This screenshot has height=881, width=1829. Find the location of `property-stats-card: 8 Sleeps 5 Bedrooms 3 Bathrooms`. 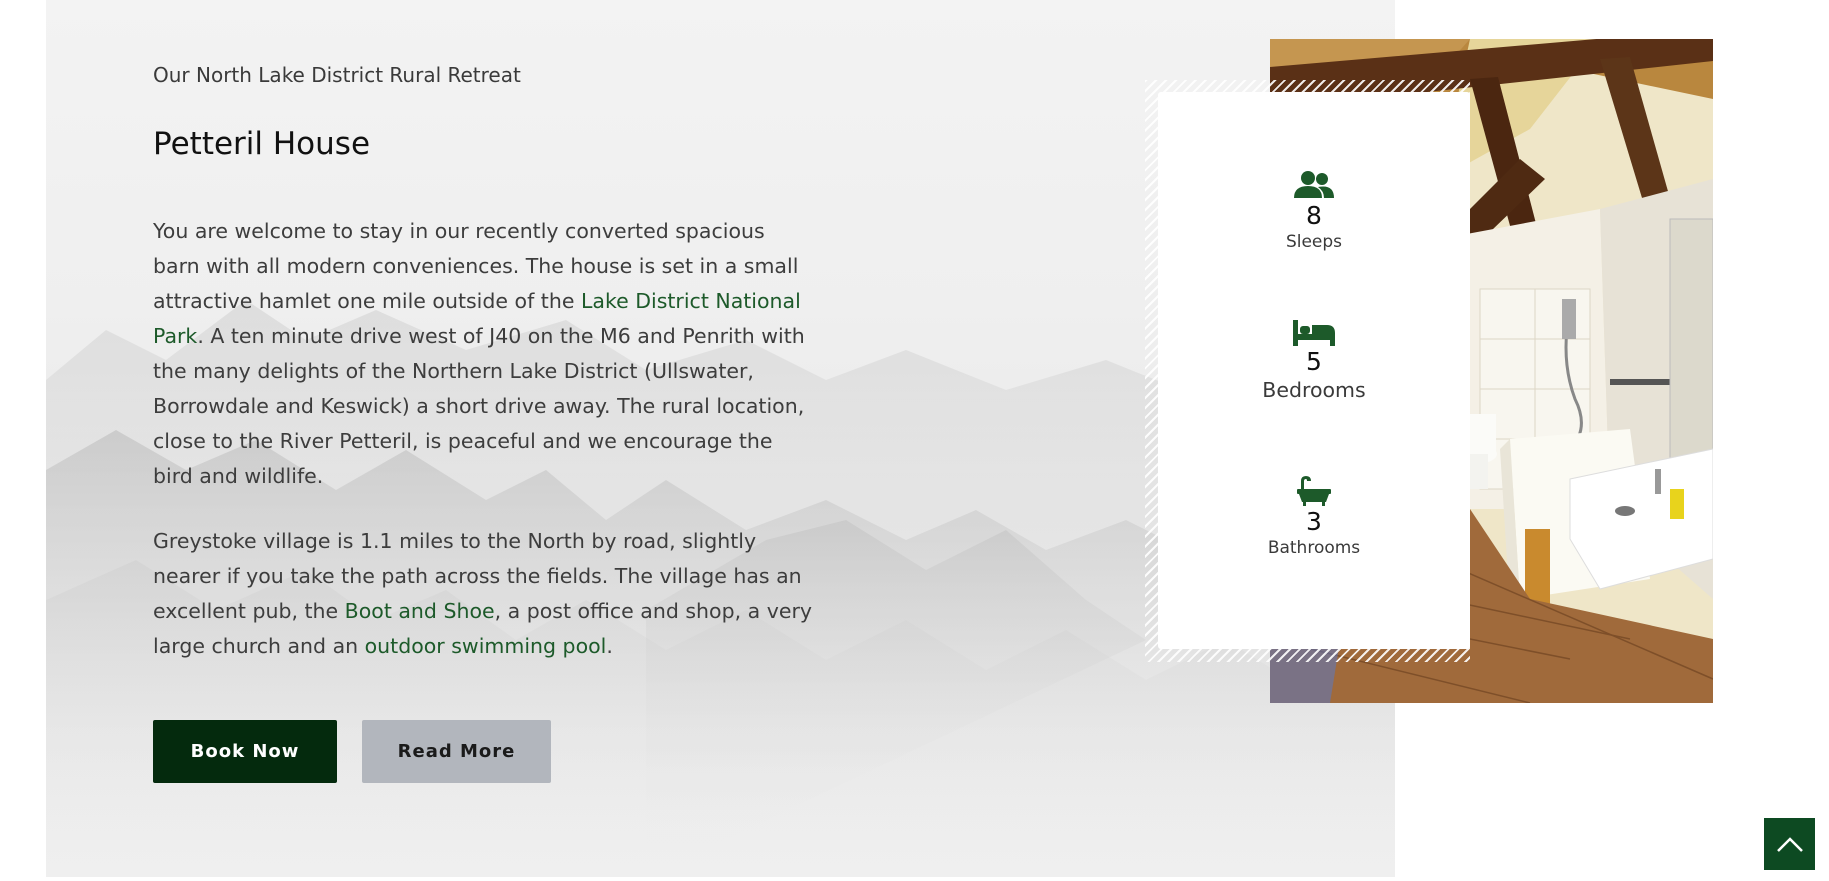

property-stats-card: 8 Sleeps 5 Bedrooms 3 Bathrooms is located at coordinates (1314, 370).